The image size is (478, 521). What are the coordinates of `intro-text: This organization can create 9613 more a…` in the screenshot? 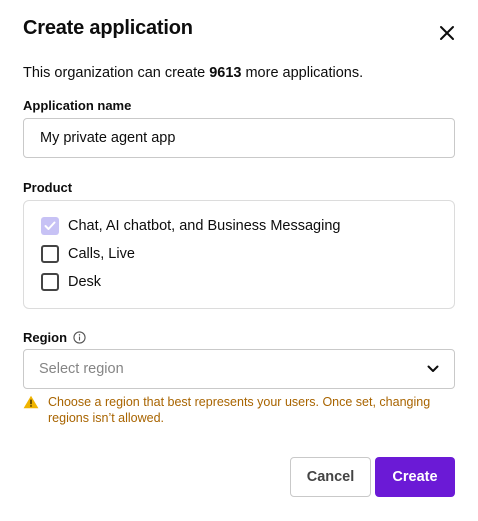 It's located at (193, 73).